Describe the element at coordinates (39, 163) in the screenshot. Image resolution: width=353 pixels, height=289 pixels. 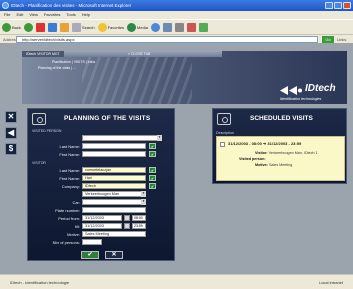
I see `visitor-label: VISITOR` at that location.